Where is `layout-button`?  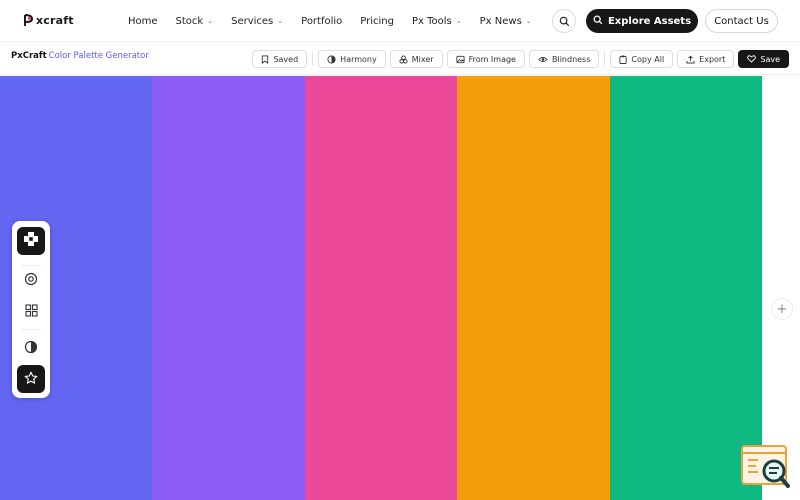
layout-button is located at coordinates (31, 311).